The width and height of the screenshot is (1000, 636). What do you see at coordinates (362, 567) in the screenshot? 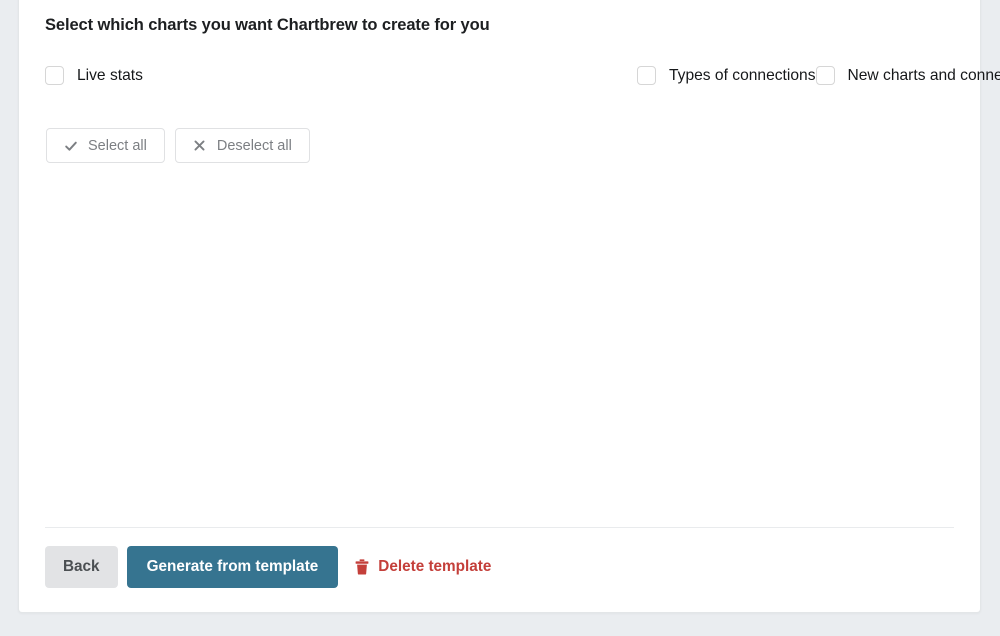
I see `trash-icon` at bounding box center [362, 567].